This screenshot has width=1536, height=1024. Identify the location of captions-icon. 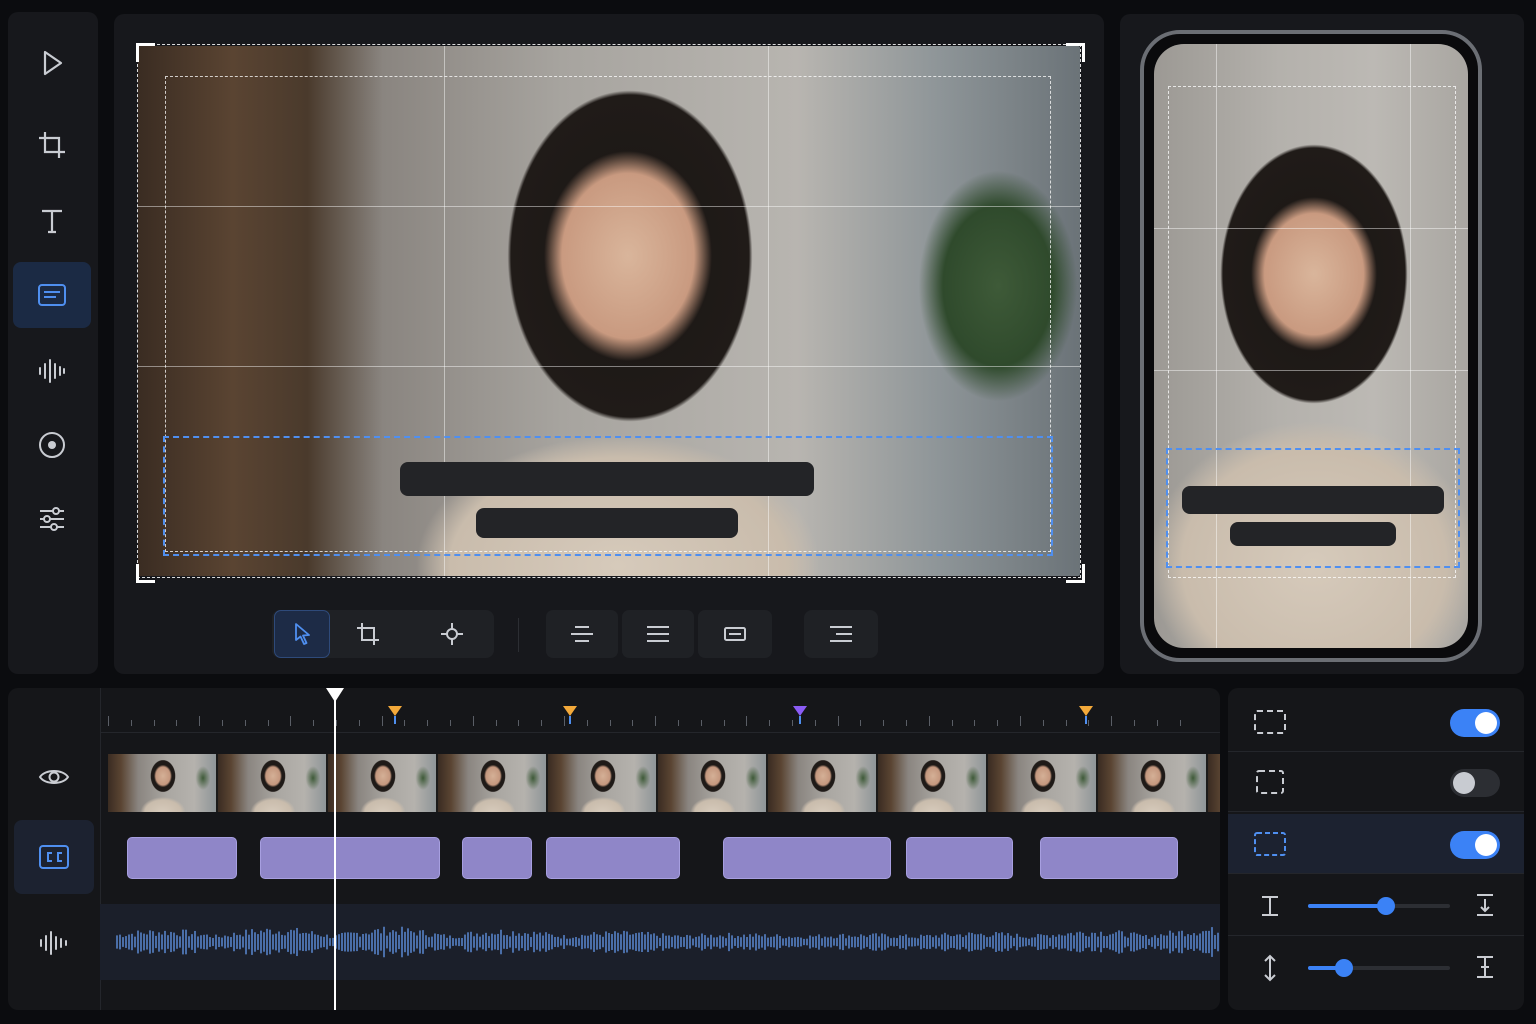
(52, 295).